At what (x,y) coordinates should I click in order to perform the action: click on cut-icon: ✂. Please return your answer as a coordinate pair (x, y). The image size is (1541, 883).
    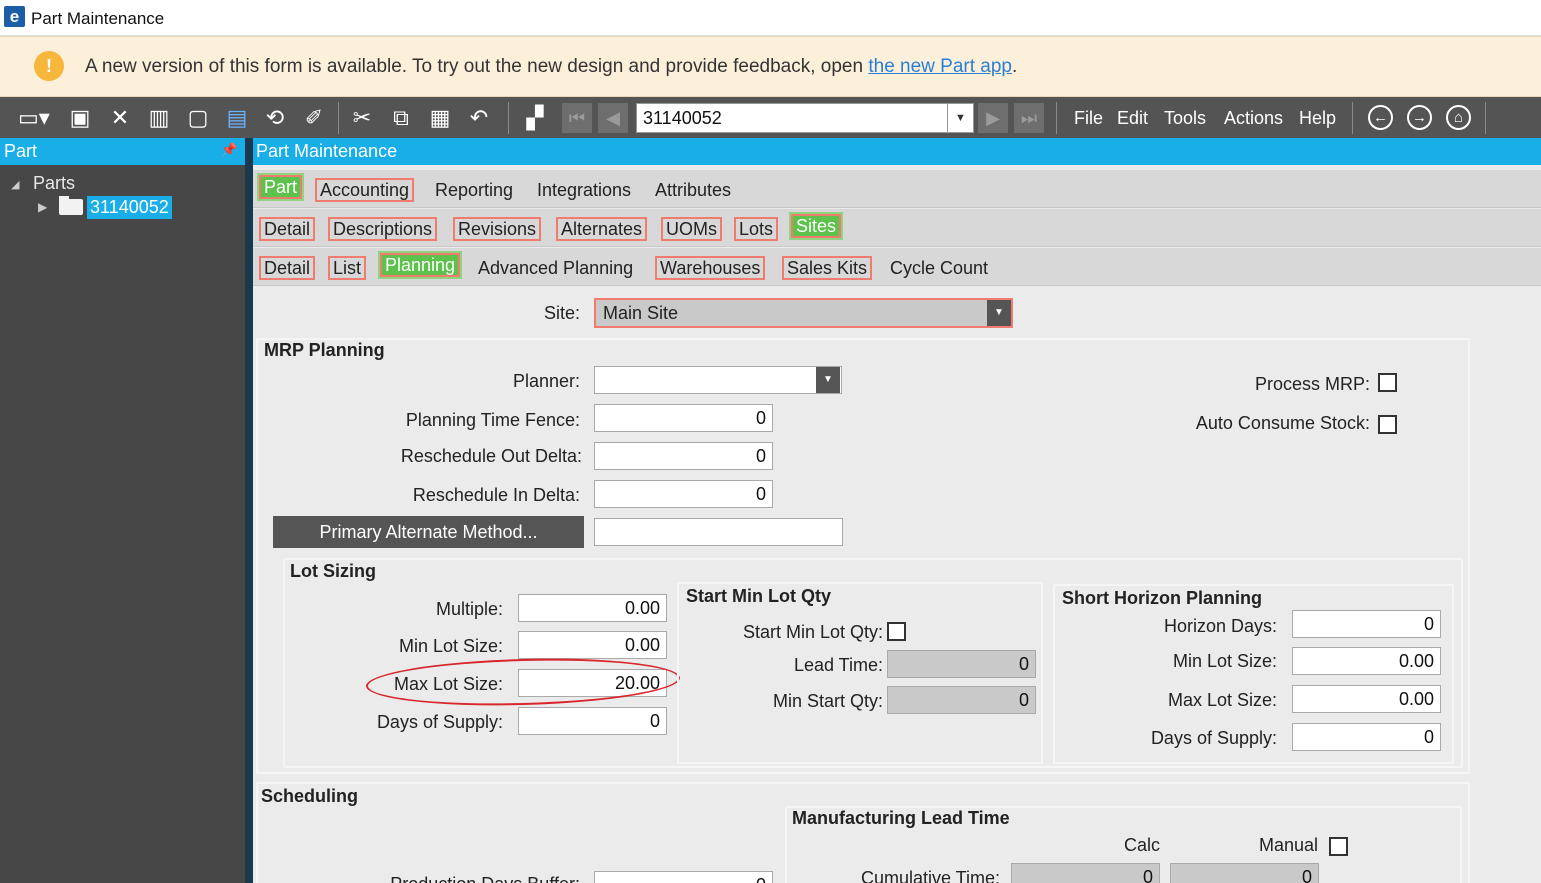
    Looking at the image, I should click on (362, 118).